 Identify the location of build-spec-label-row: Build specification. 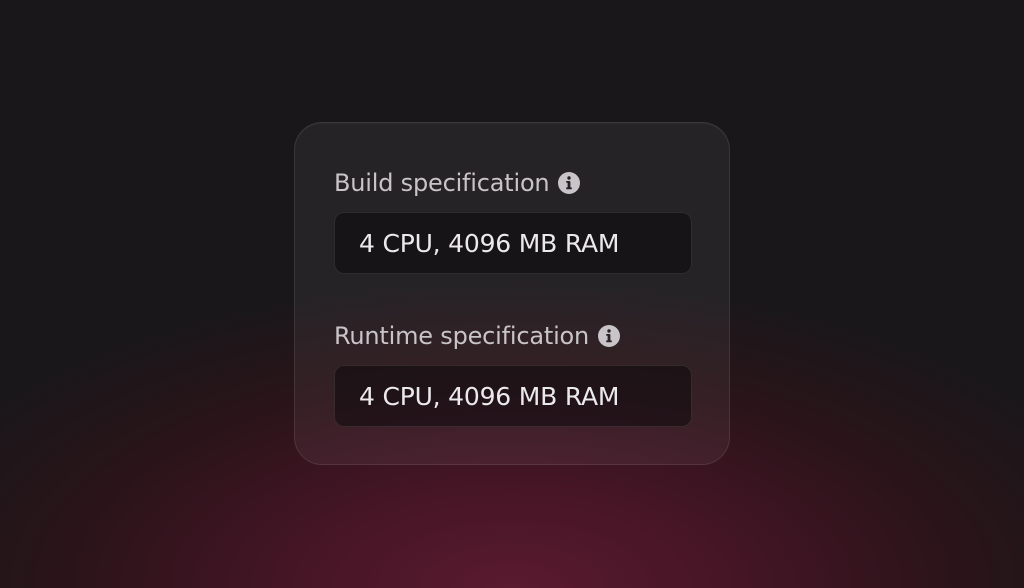
(514, 183).